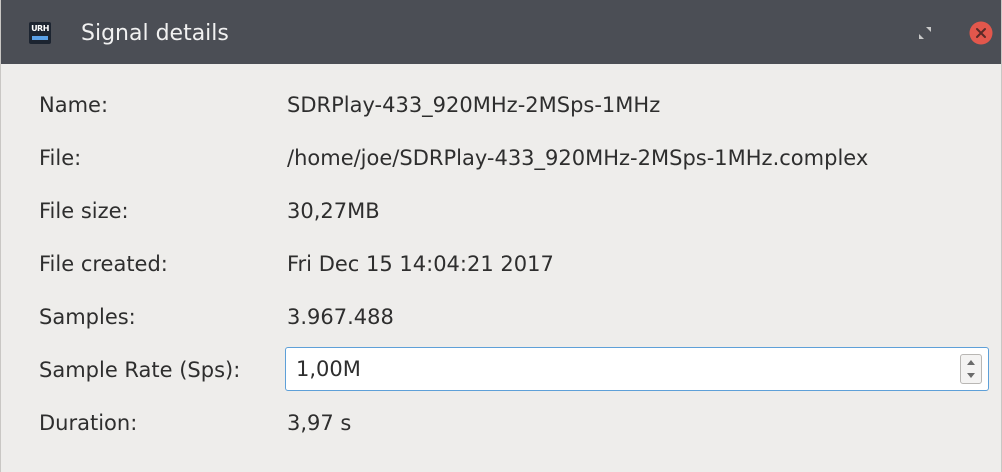 The width and height of the screenshot is (1002, 472). I want to click on row-samples: Samples: 3.967.488, so click(501, 316).